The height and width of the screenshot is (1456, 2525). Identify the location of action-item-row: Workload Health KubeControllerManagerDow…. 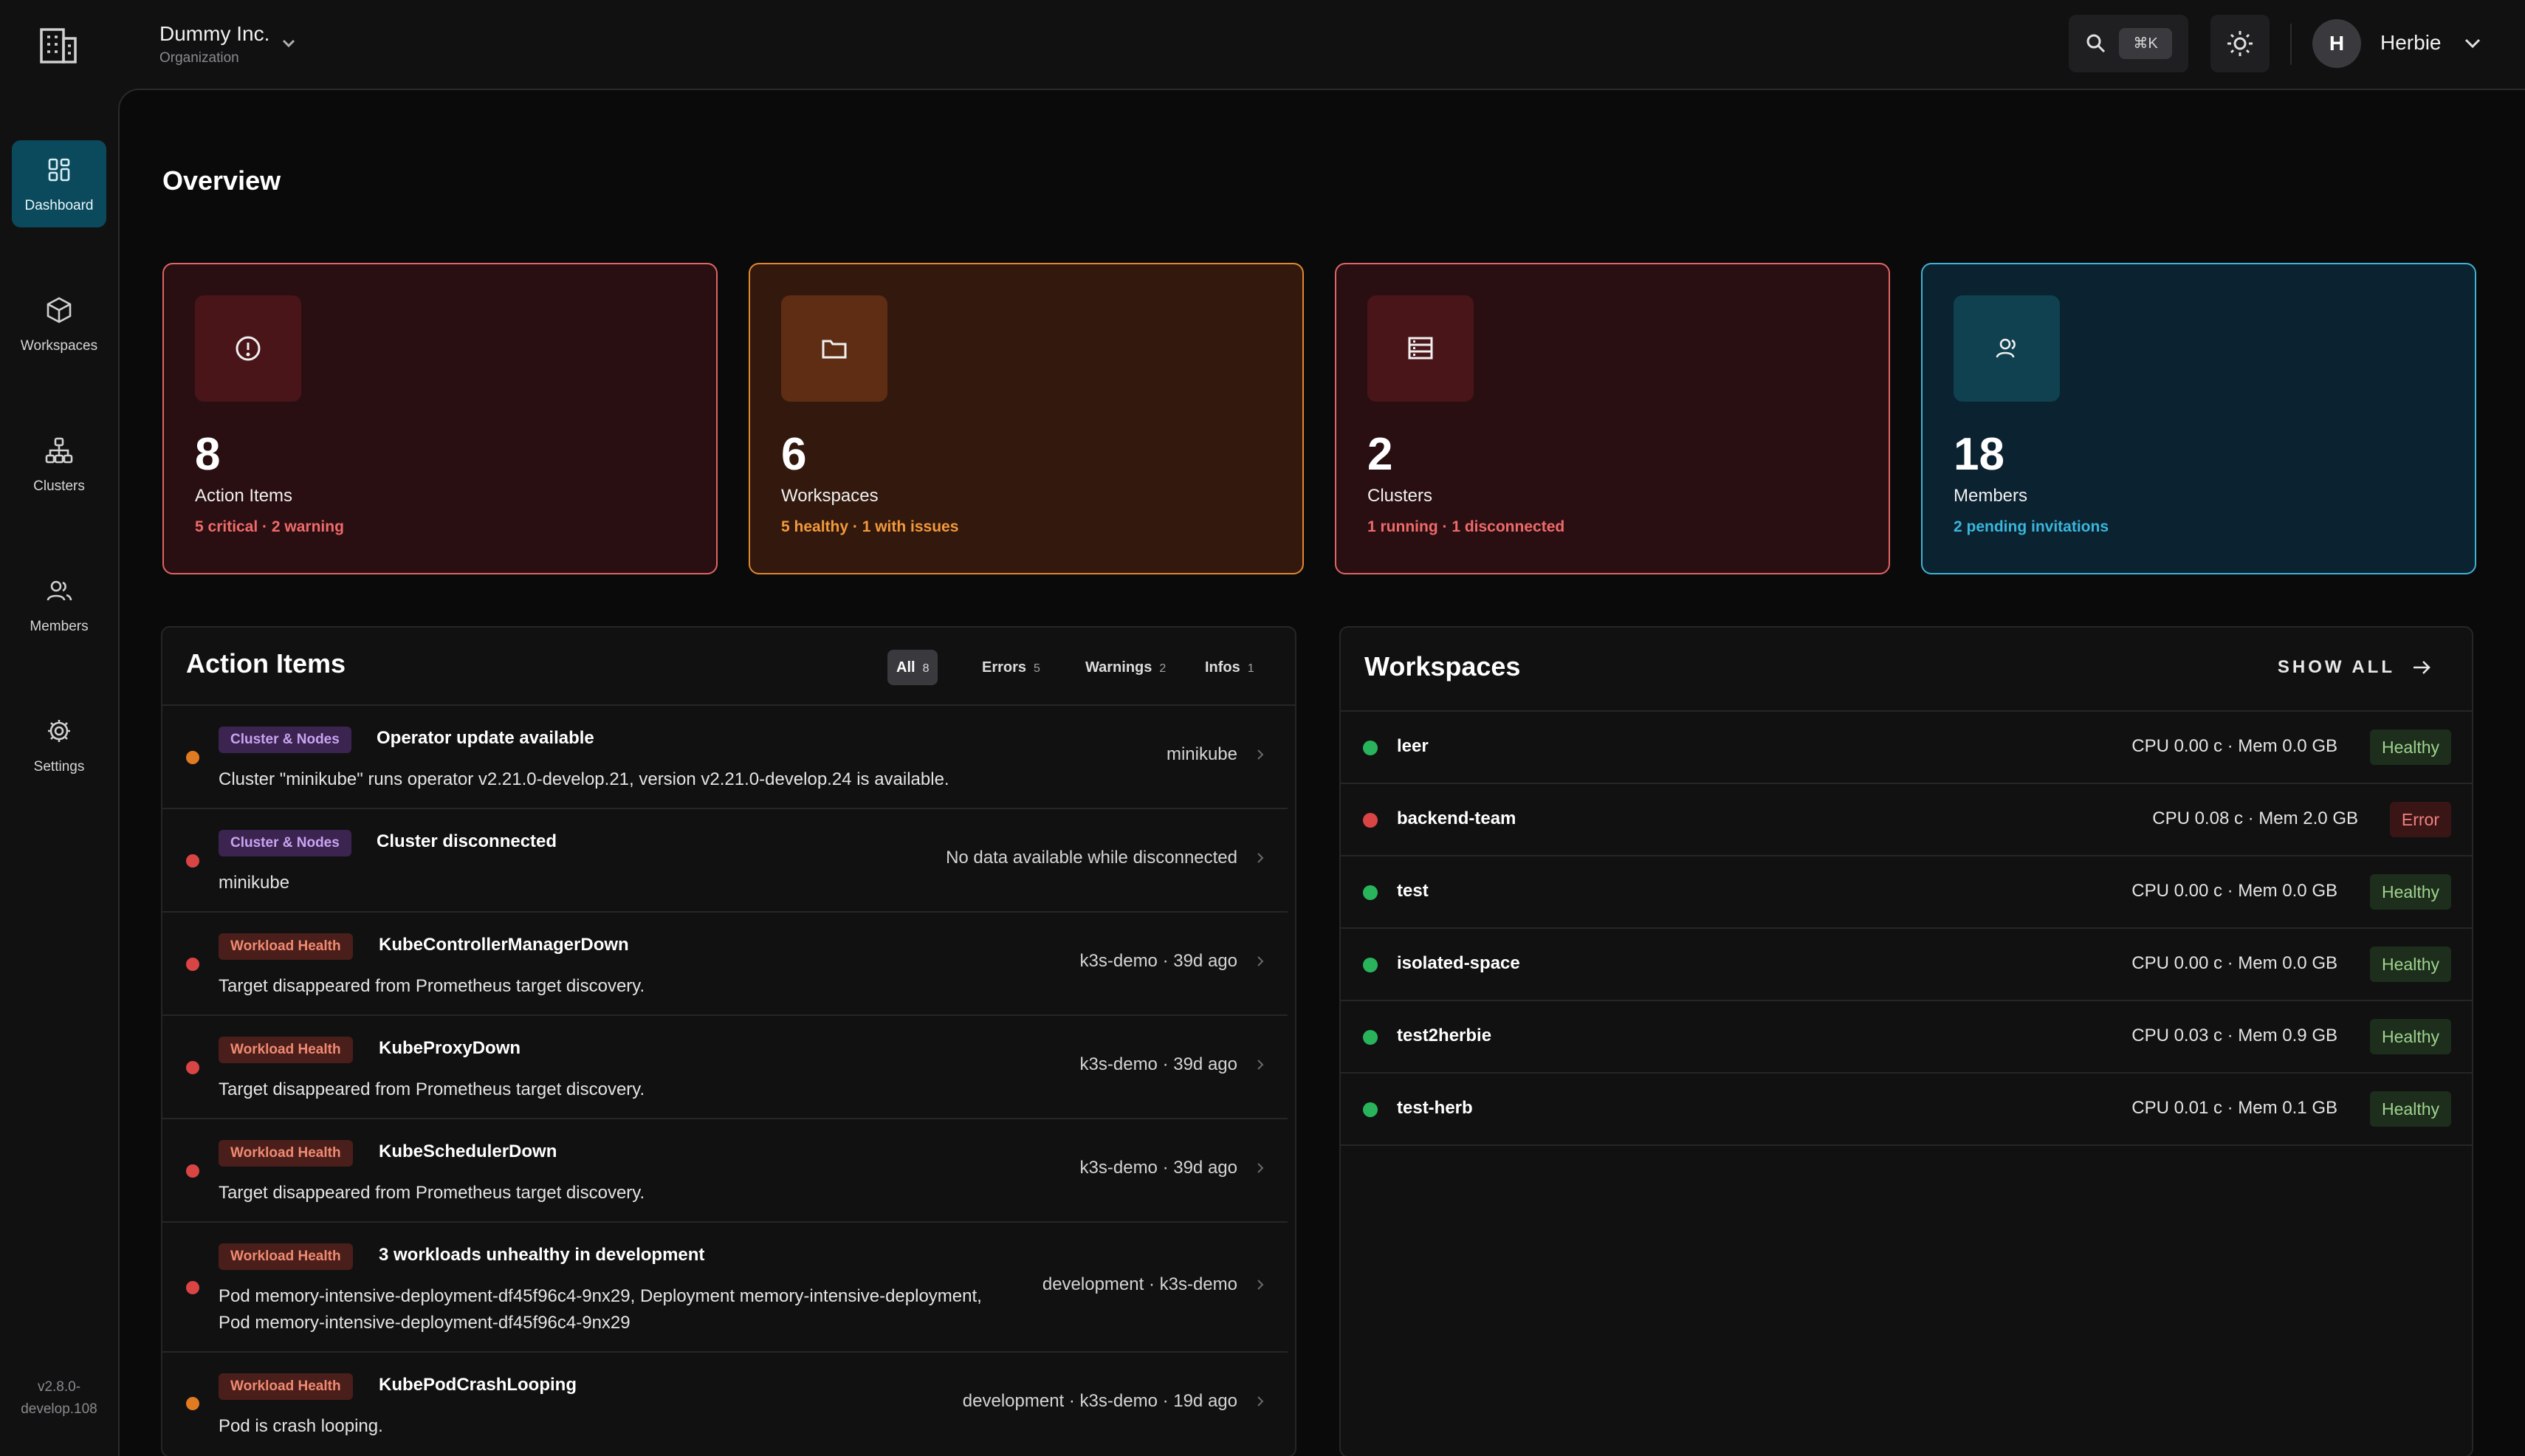
(725, 964).